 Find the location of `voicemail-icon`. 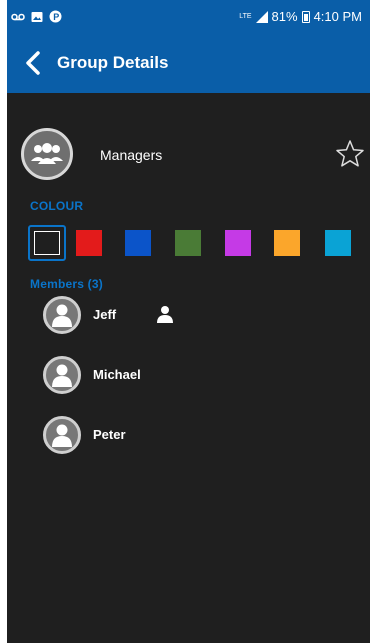

voicemail-icon is located at coordinates (18, 16).